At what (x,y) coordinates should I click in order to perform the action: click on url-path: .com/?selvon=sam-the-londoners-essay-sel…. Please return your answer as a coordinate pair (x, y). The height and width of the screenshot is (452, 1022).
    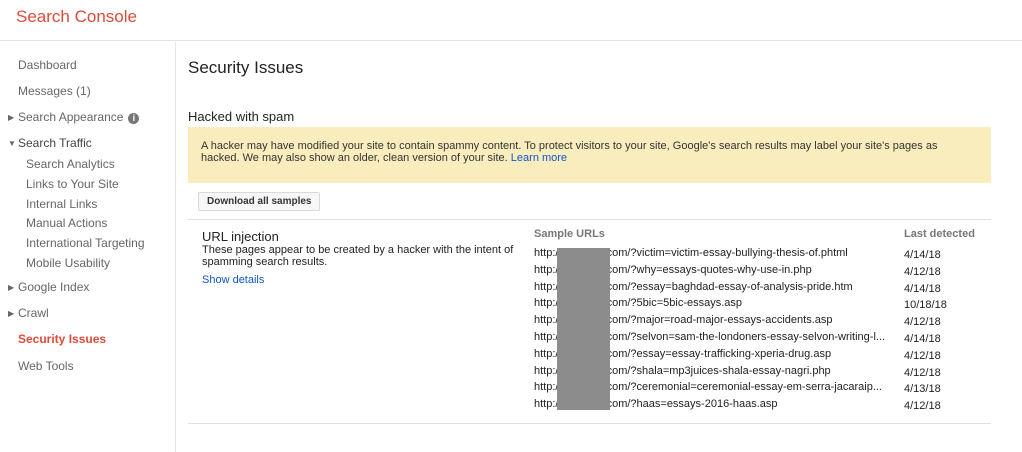
    Looking at the image, I should click on (744, 337).